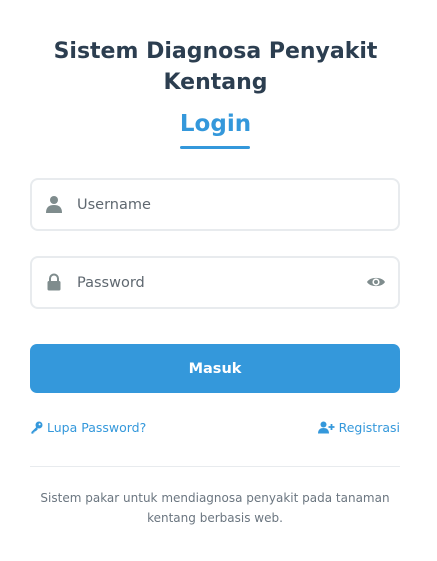  I want to click on username-input, so click(217, 204).